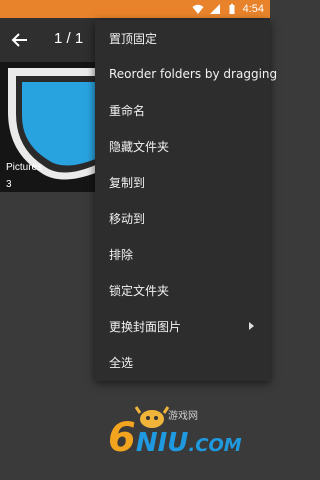 This screenshot has height=480, width=320. I want to click on menu-item-label: 锁定文件夹, so click(139, 290).